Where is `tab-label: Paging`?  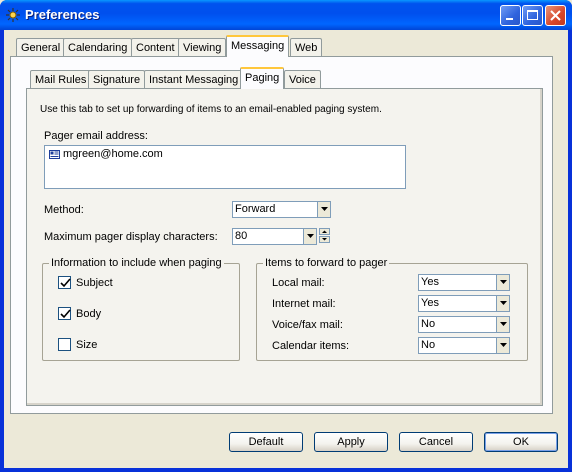
tab-label: Paging is located at coordinates (262, 78).